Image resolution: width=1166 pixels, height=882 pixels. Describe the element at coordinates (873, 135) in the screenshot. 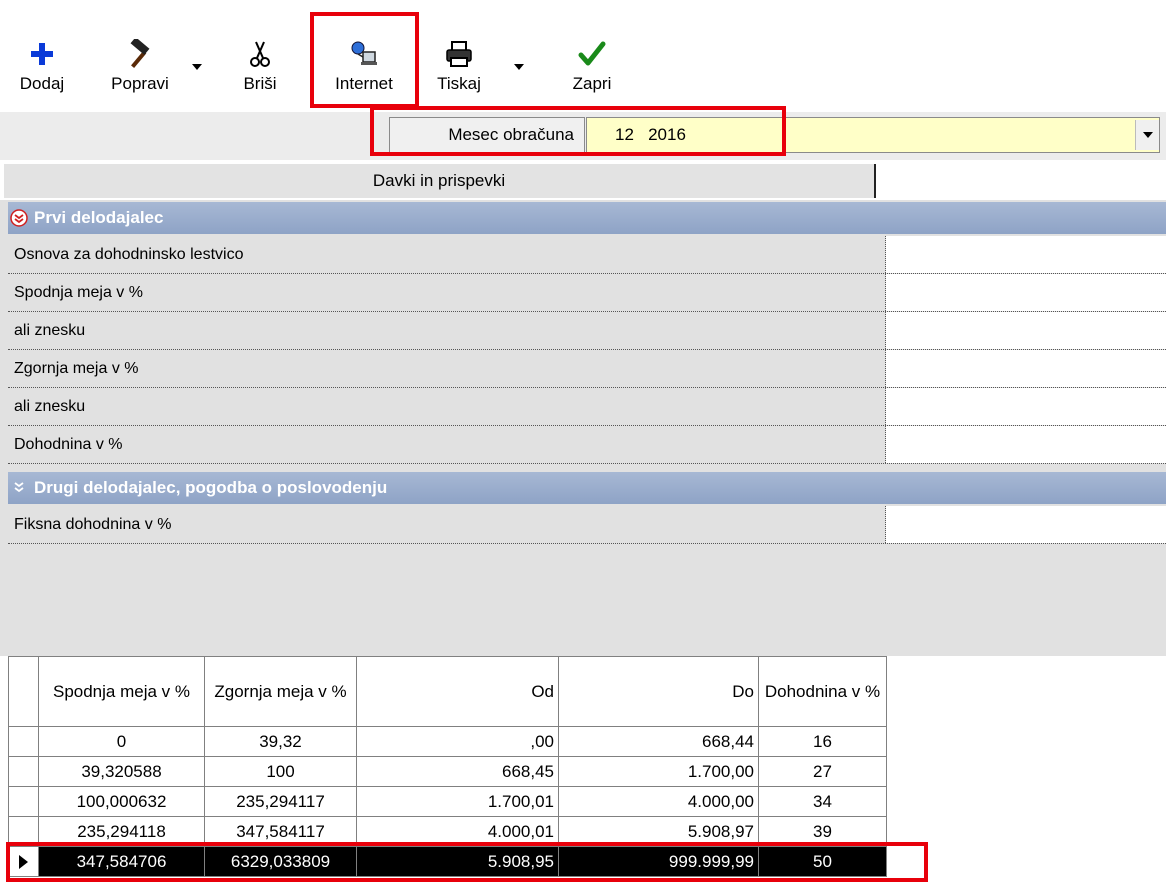

I see `month-select: 12 2016` at that location.